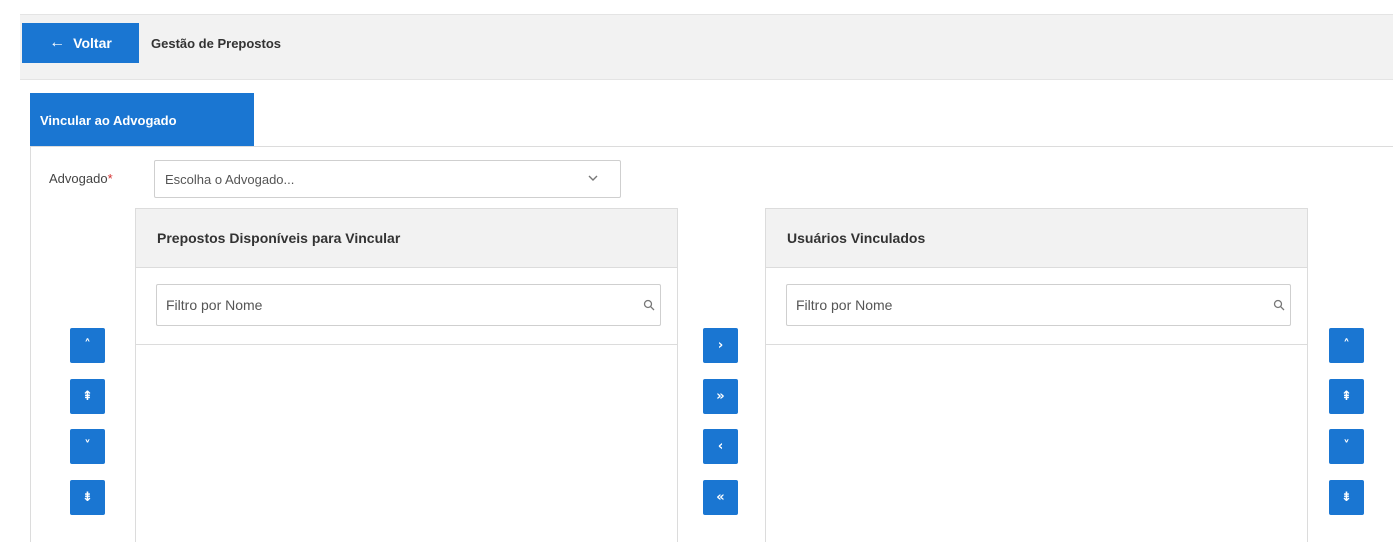  I want to click on linked-move-top-button: ⇞, so click(1346, 396).